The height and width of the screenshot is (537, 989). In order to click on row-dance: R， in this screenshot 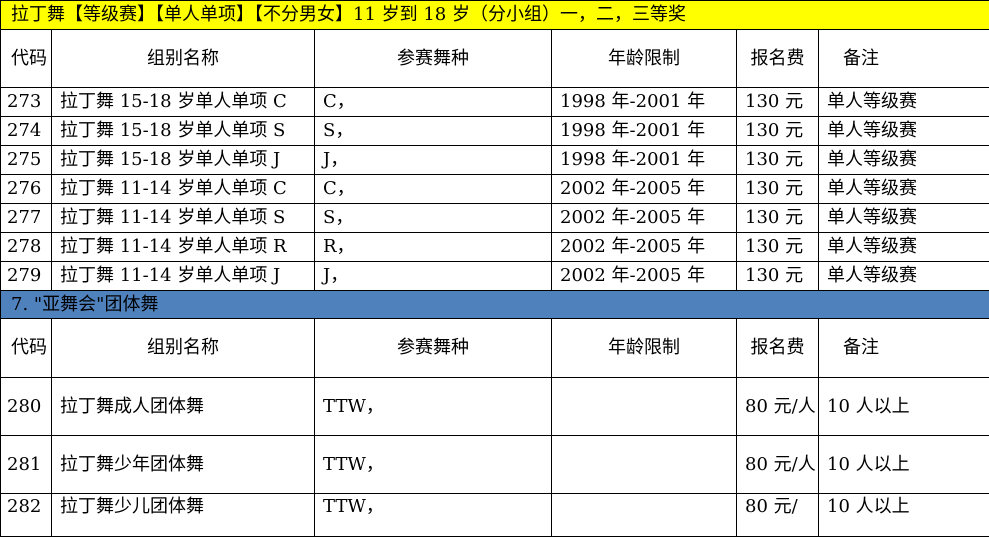, I will do `click(433, 247)`.